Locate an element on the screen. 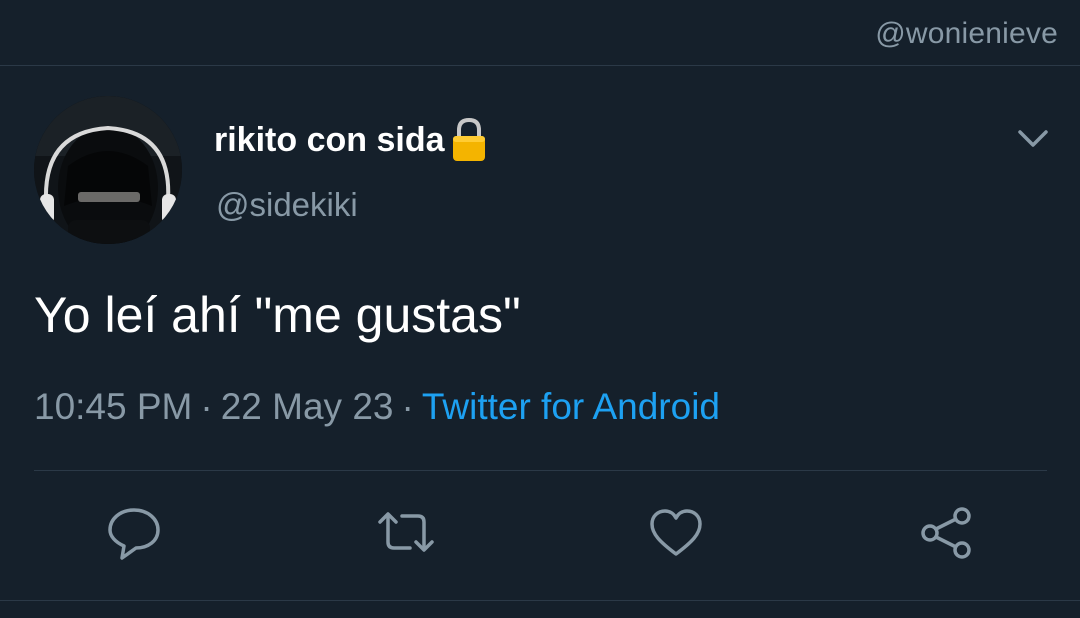  top-bar: @wonienieve is located at coordinates (540, 33).